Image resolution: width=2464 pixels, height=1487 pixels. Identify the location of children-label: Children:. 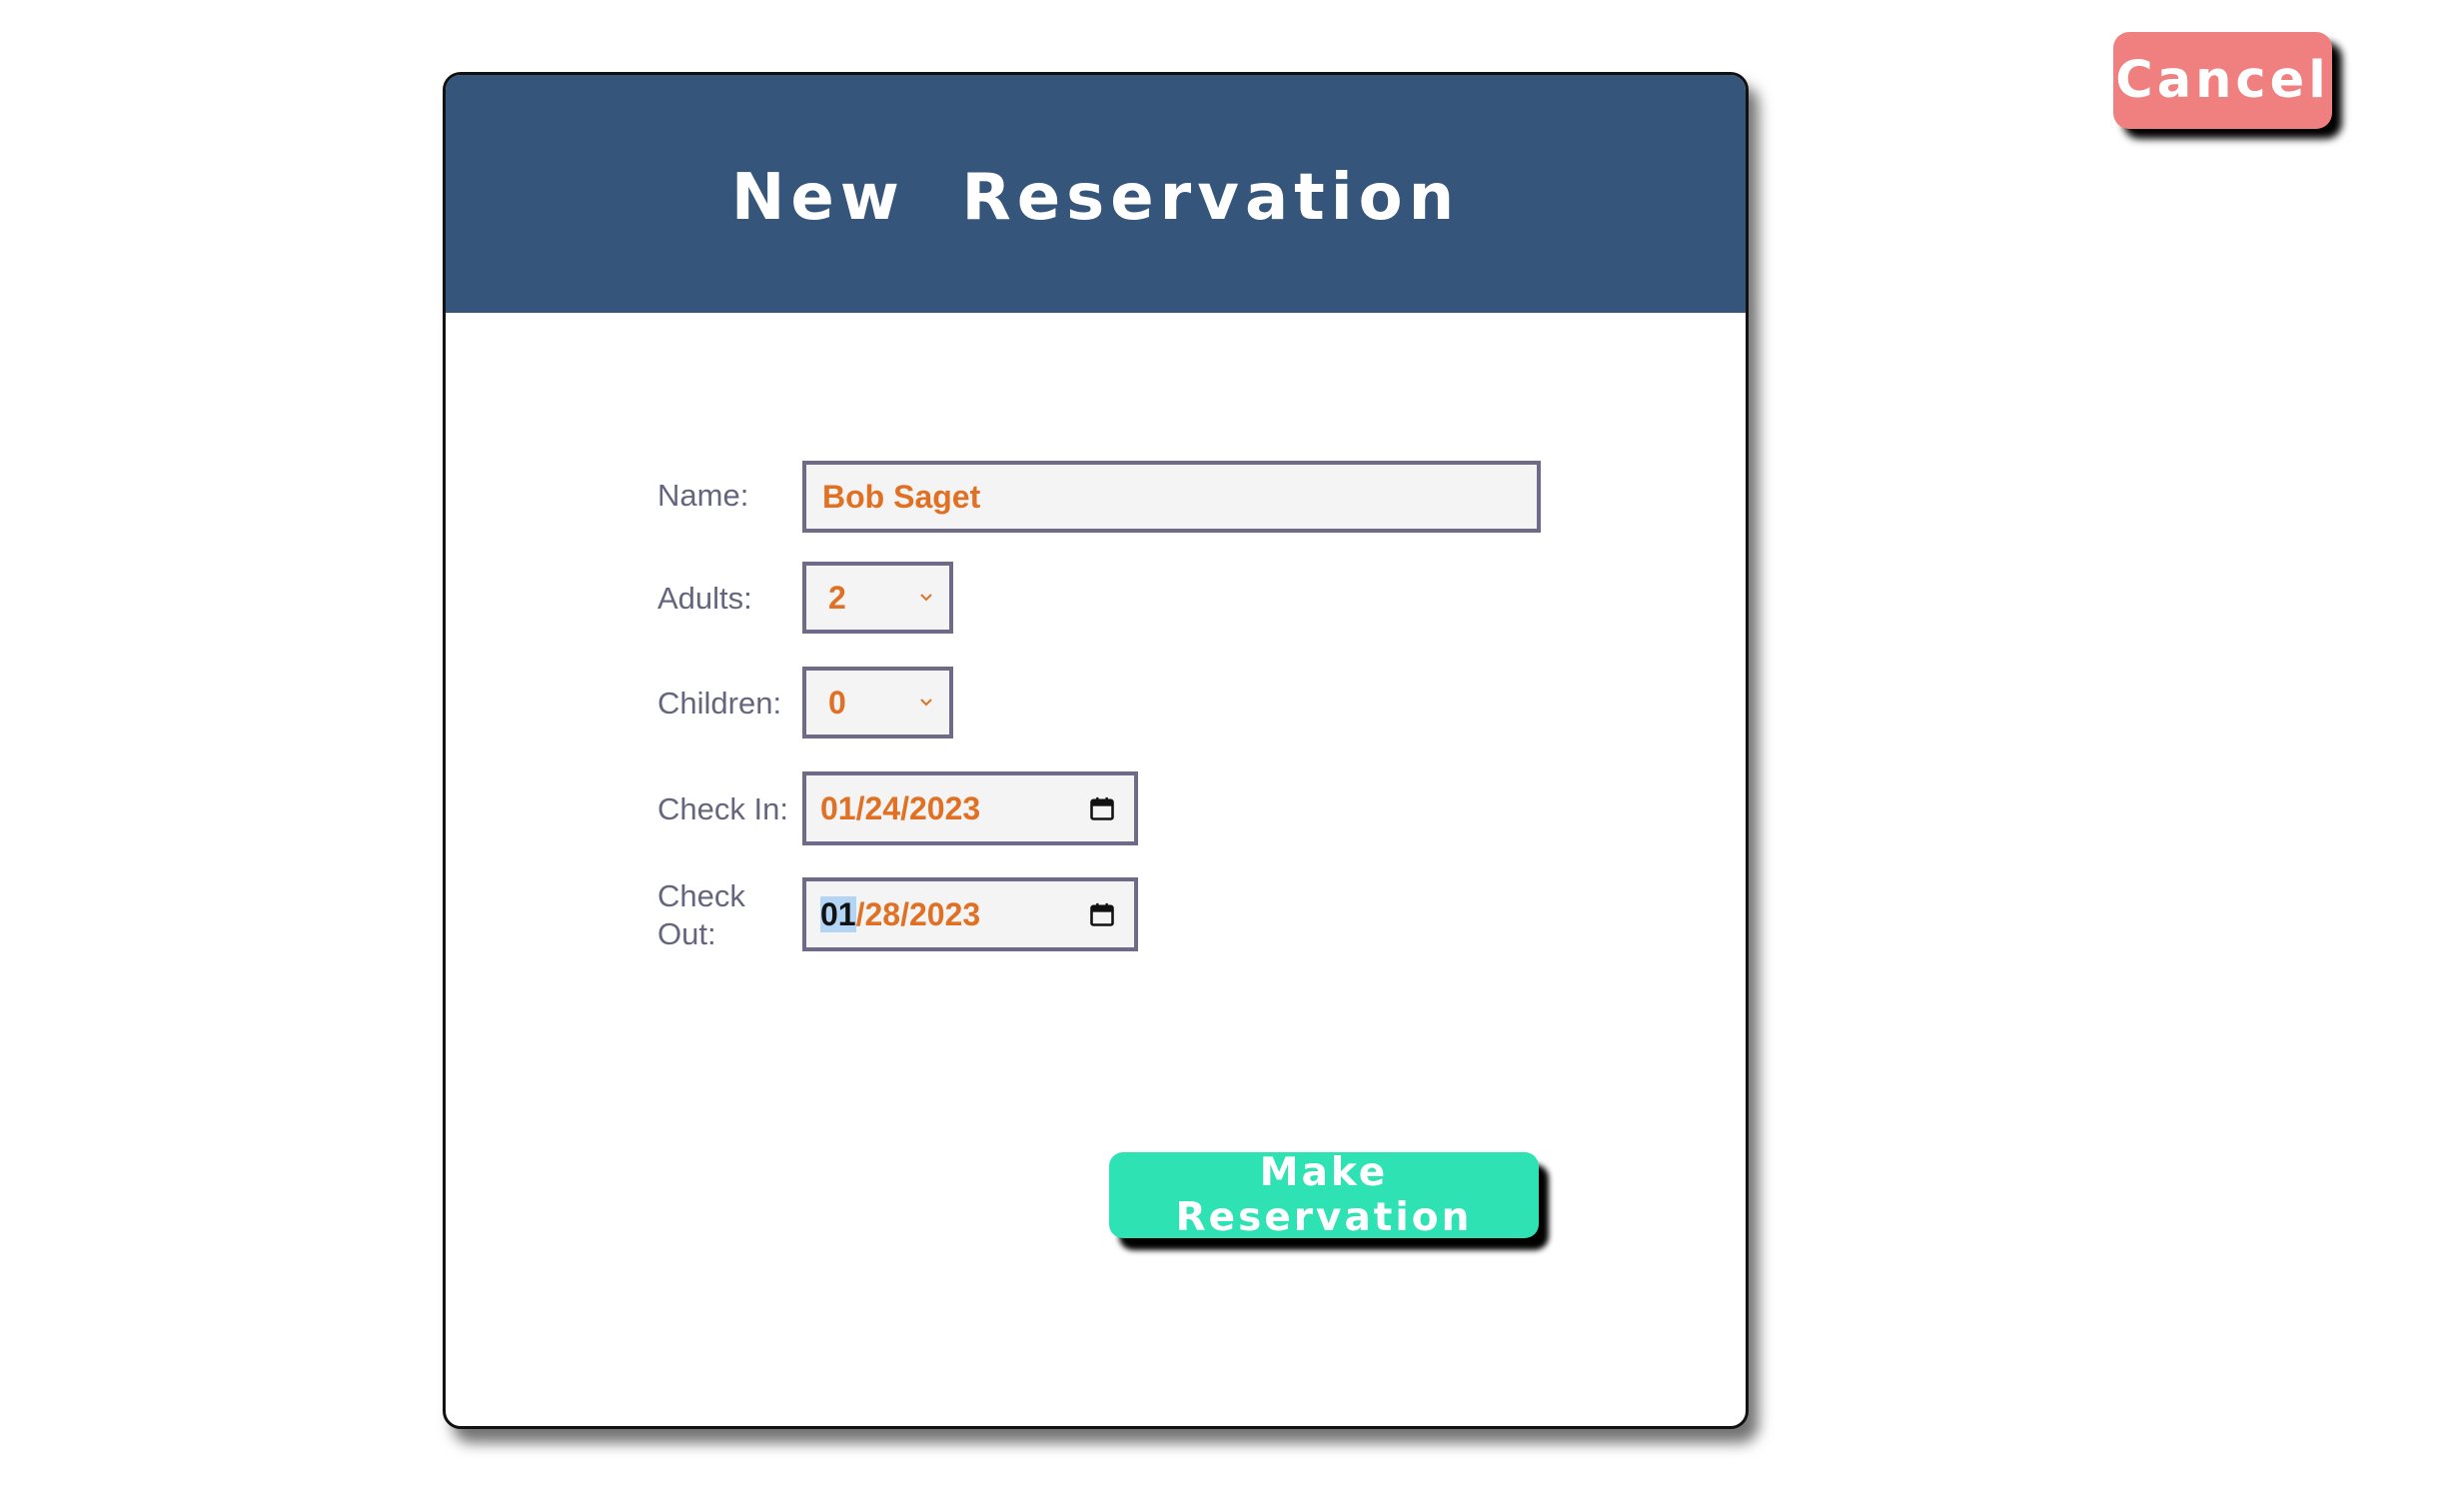
(719, 703).